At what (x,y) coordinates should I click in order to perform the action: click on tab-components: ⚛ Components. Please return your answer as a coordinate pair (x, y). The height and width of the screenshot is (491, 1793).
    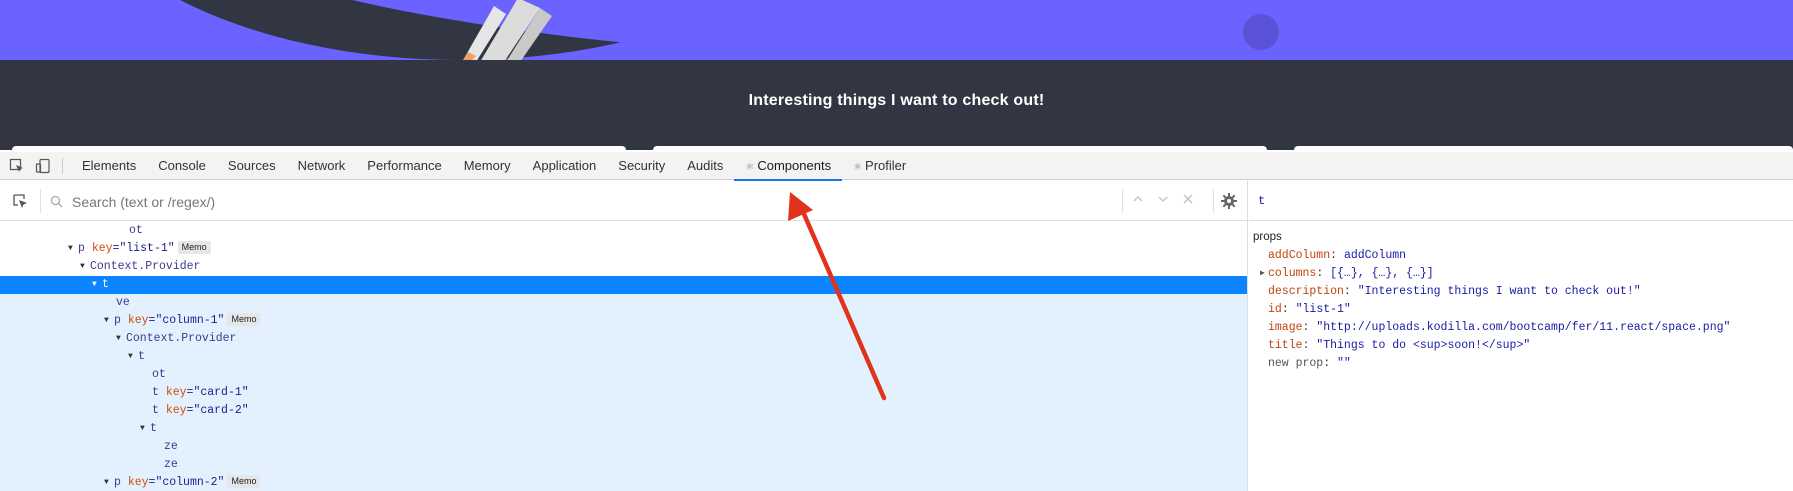
    Looking at the image, I should click on (788, 166).